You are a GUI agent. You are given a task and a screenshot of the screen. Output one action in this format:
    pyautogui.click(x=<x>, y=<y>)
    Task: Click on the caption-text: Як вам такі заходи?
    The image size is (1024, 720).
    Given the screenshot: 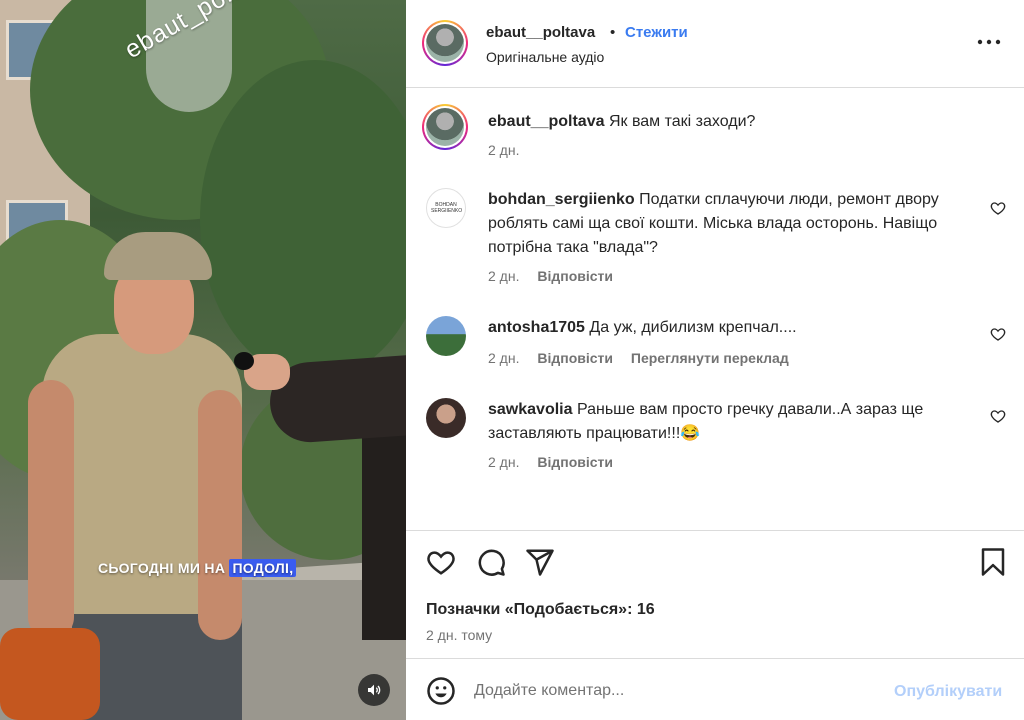 What is the action you would take?
    pyautogui.click(x=682, y=121)
    